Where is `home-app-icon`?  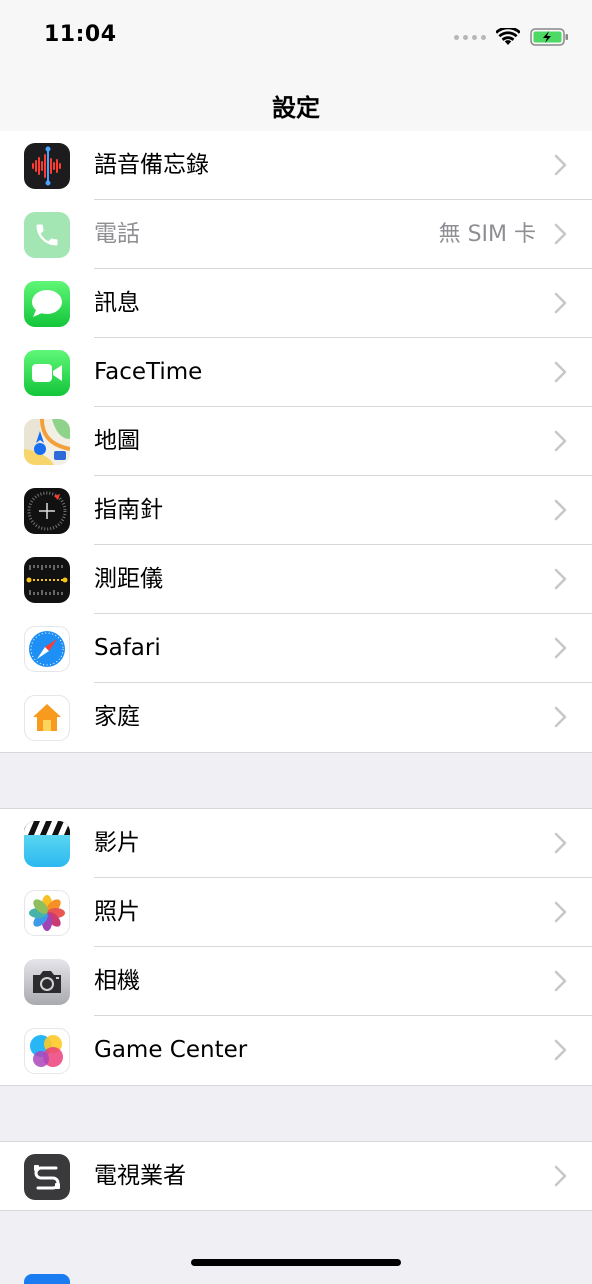
home-app-icon is located at coordinates (47, 718).